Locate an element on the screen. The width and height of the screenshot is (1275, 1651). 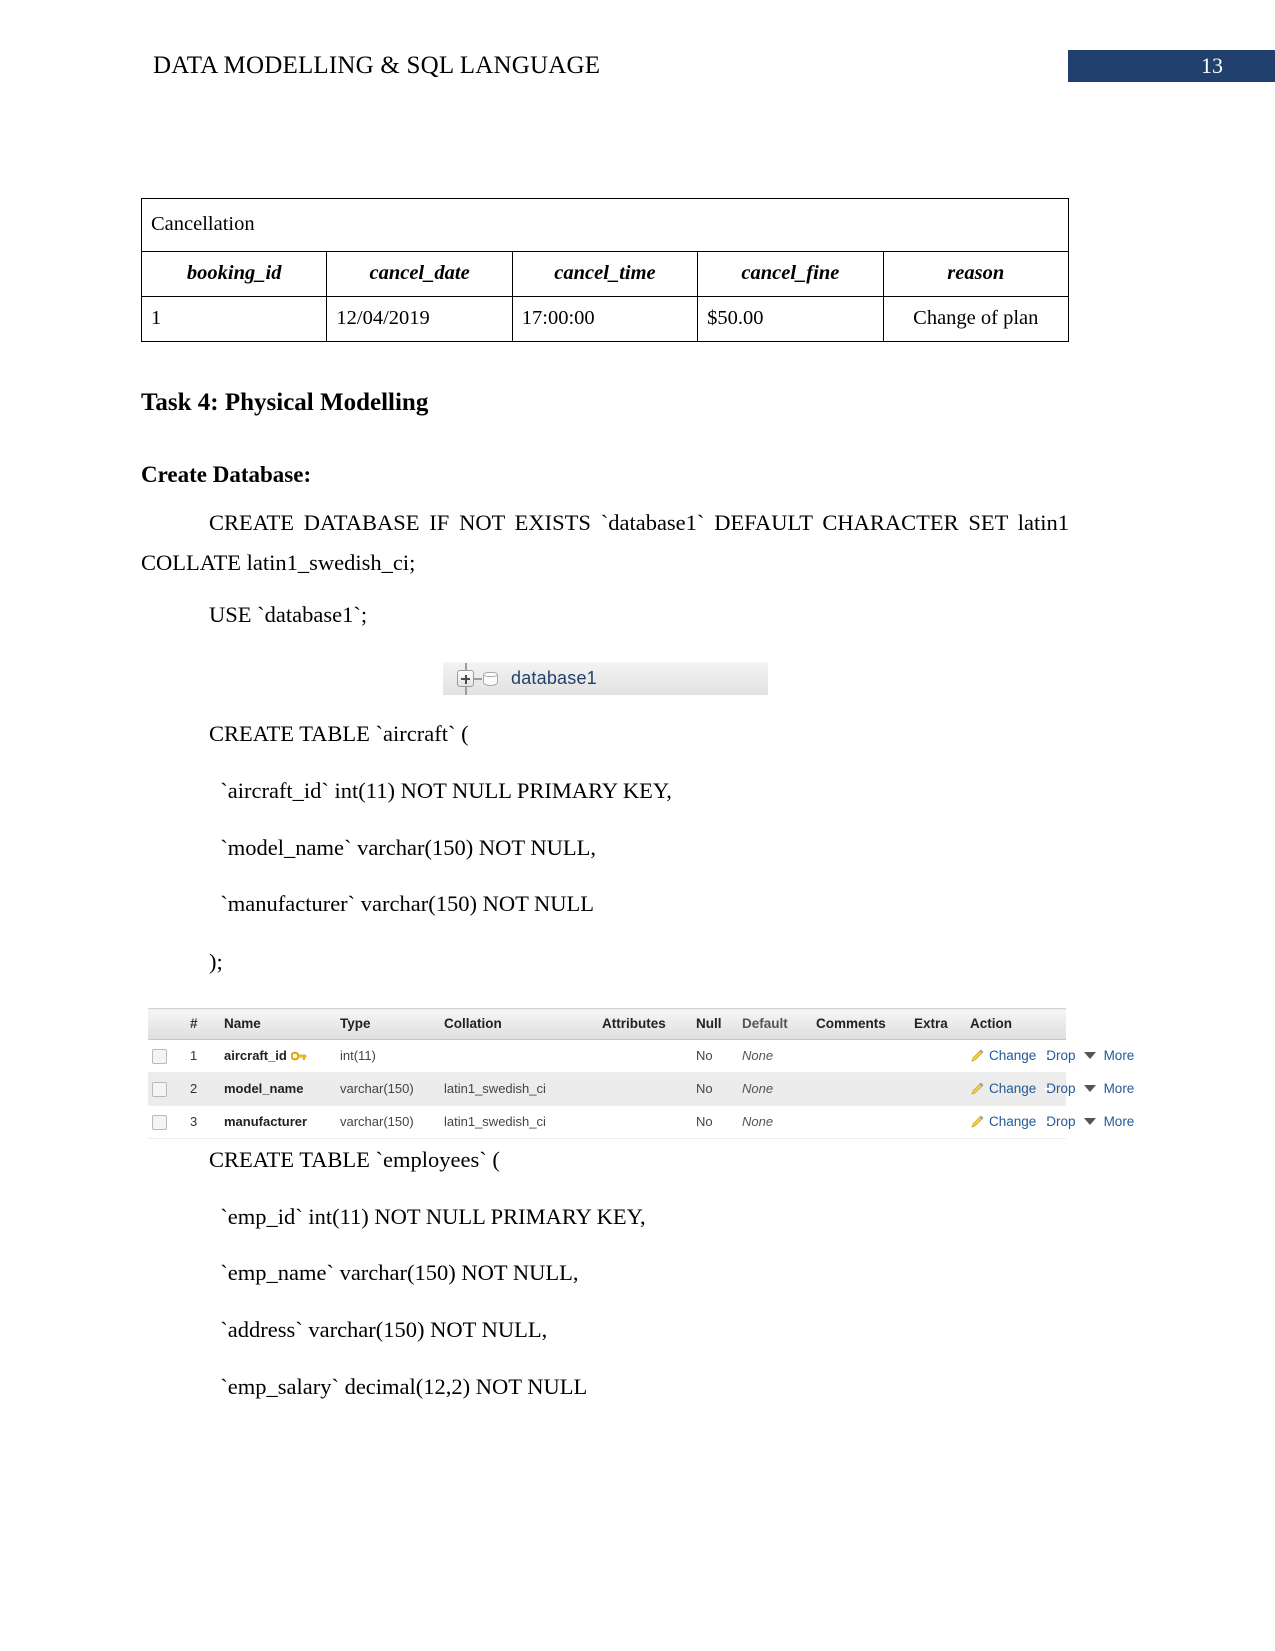
heading-task-4: Task 4: Physical Modelling is located at coordinates (285, 402).